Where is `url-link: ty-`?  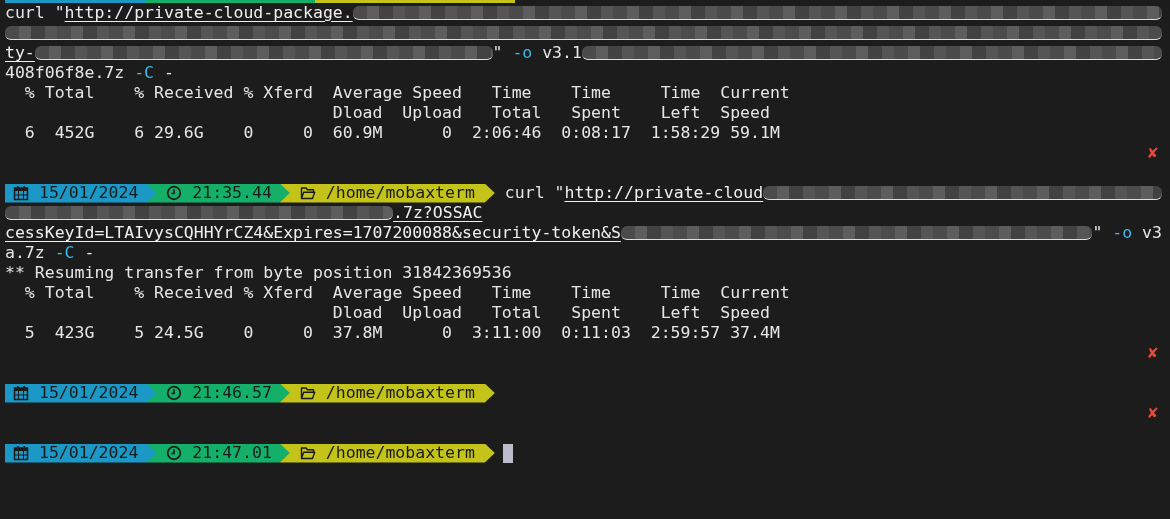
url-link: ty- is located at coordinates (20, 53).